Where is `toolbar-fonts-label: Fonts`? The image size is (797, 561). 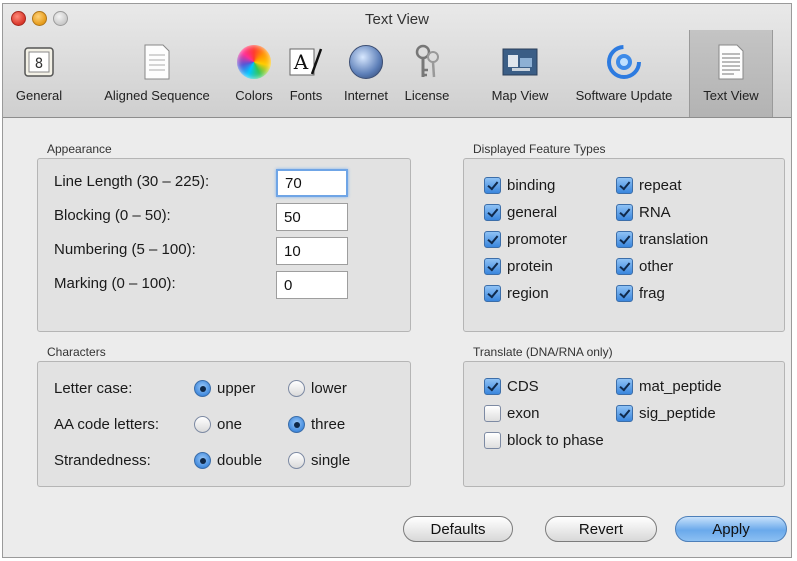 toolbar-fonts-label: Fonts is located at coordinates (306, 95).